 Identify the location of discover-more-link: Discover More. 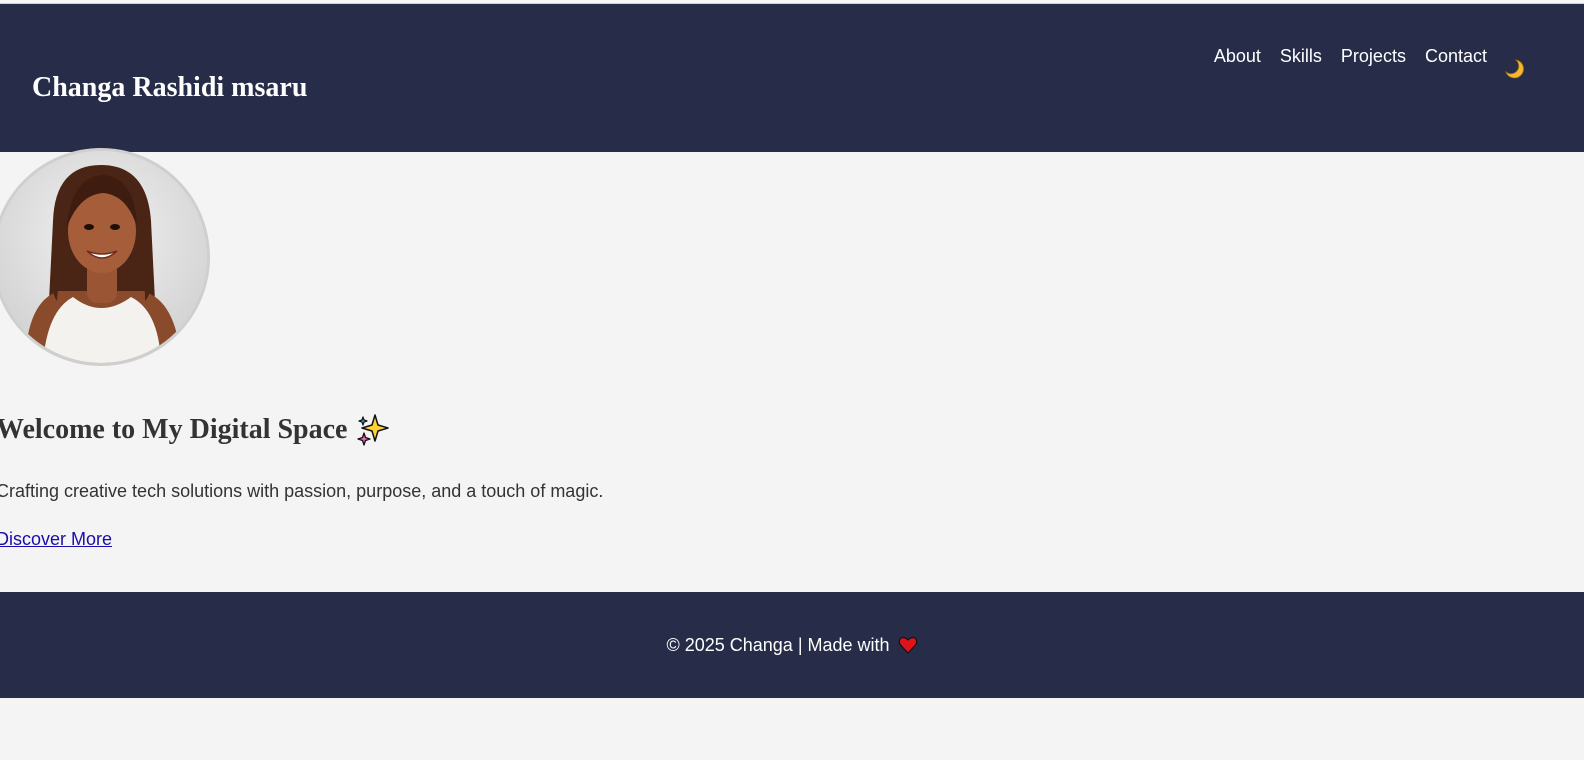
(56, 539).